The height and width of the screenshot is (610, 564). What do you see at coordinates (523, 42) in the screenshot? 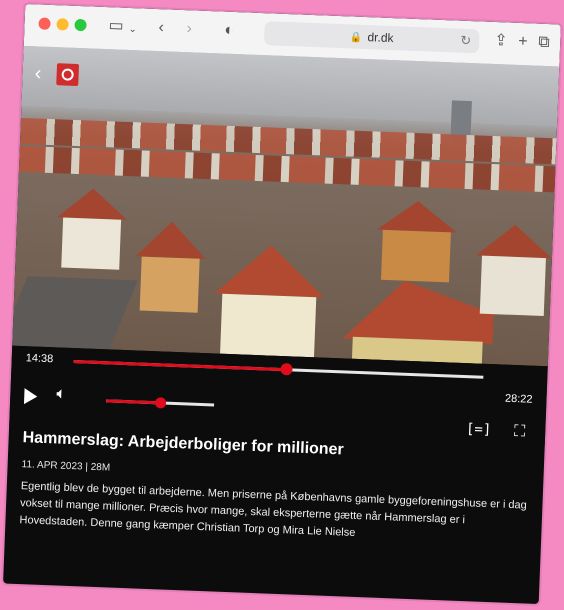
I see `new-tab-icon: +` at bounding box center [523, 42].